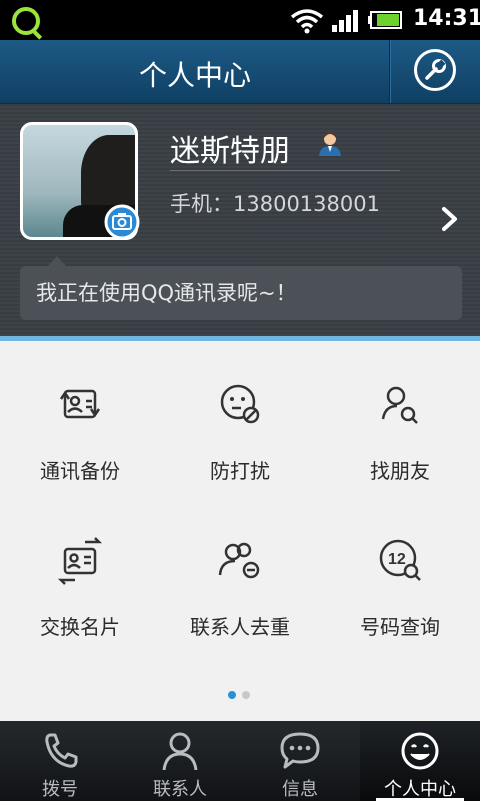 This screenshot has height=801, width=480. Describe the element at coordinates (285, 170) in the screenshot. I see `name-divider` at that location.